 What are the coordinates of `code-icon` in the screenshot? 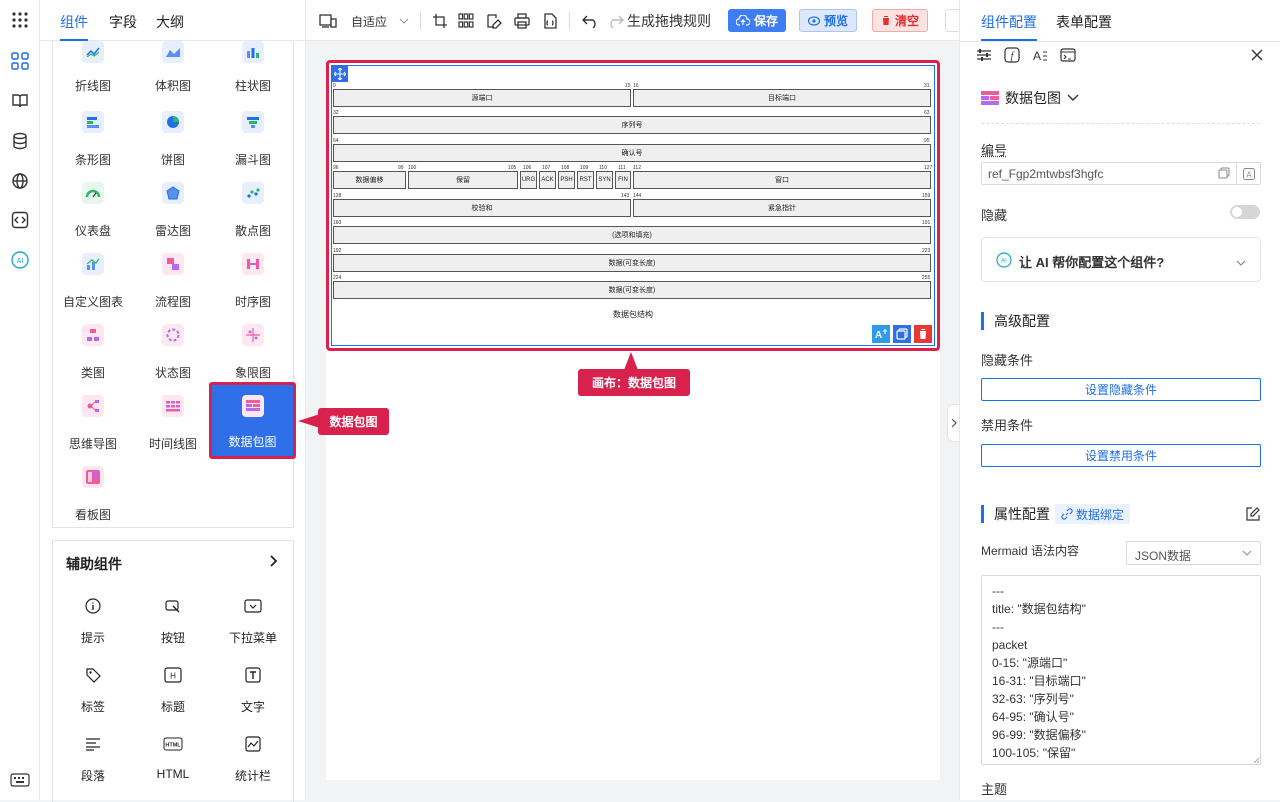 It's located at (20, 220).